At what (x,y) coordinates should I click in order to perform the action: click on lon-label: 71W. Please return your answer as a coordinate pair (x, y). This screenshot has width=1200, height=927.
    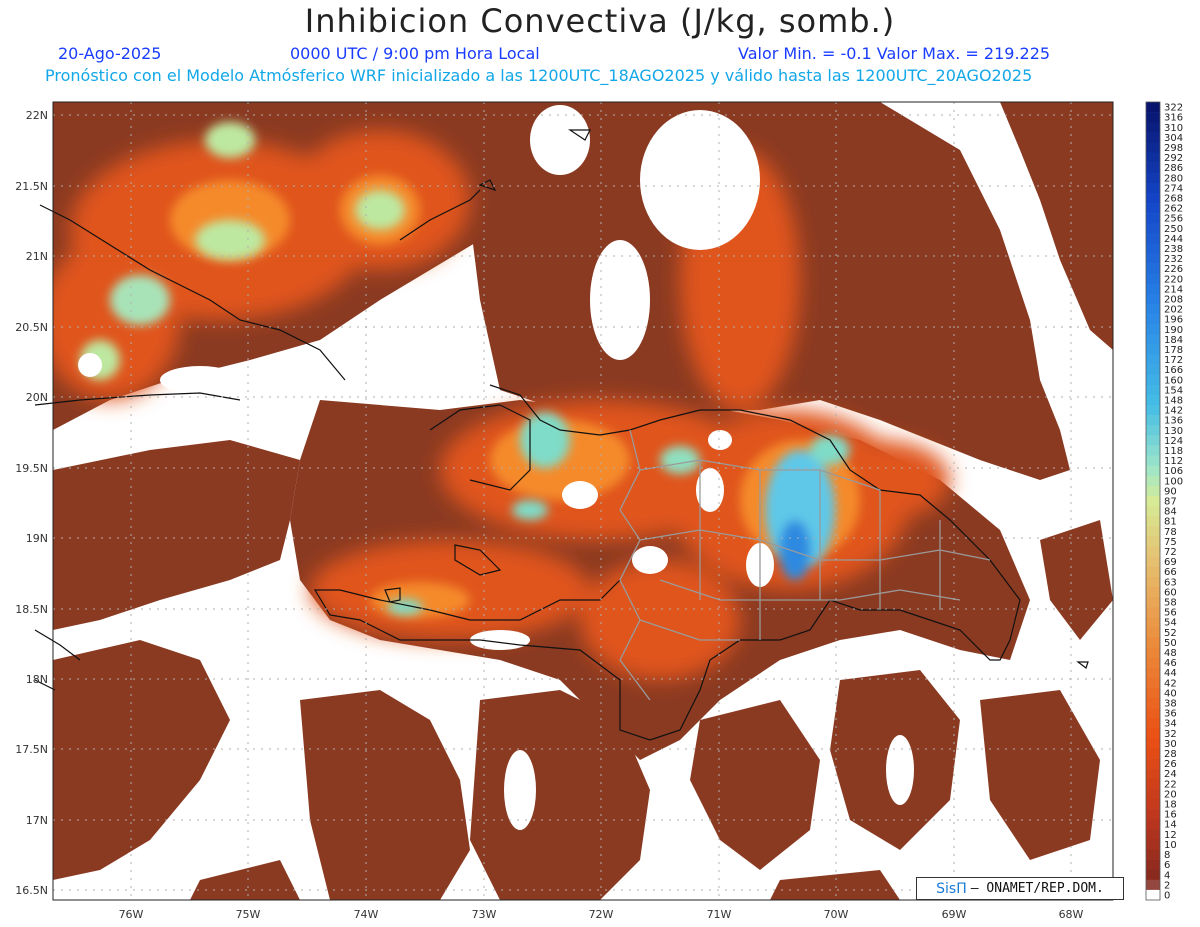
    Looking at the image, I should click on (719, 914).